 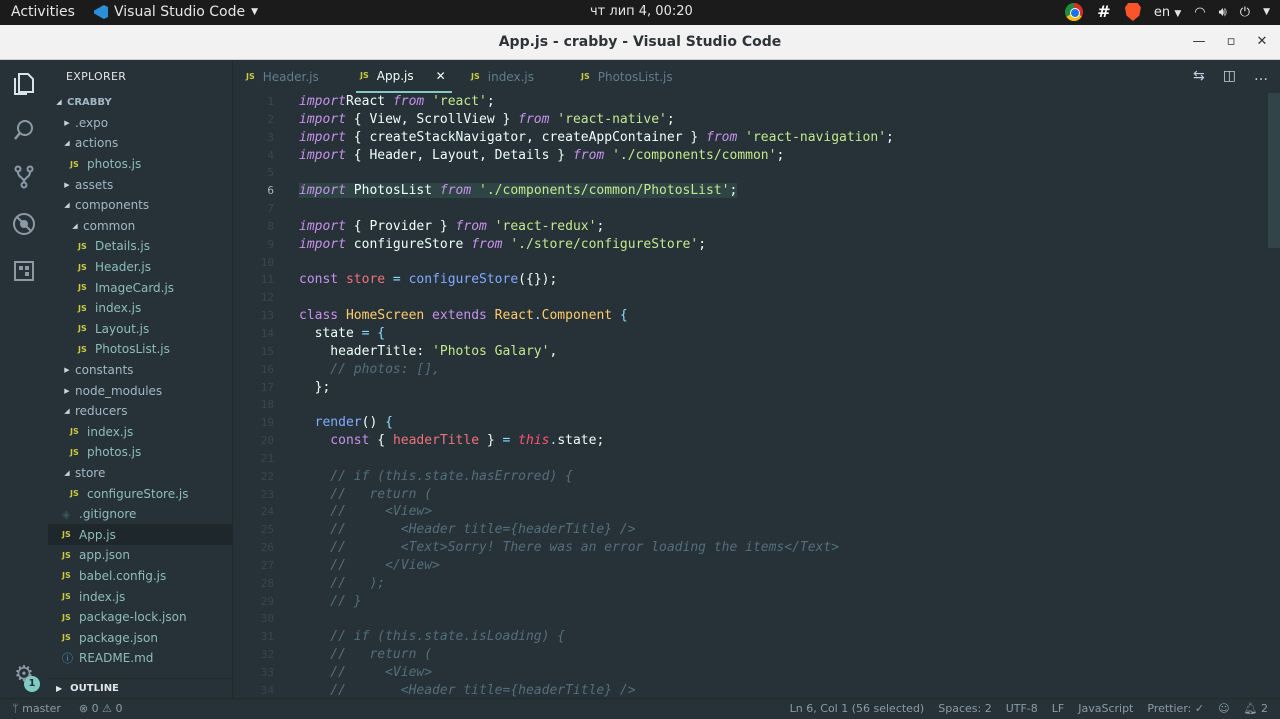 I want to click on tree-item: ◢ actions, so click(x=140, y=143).